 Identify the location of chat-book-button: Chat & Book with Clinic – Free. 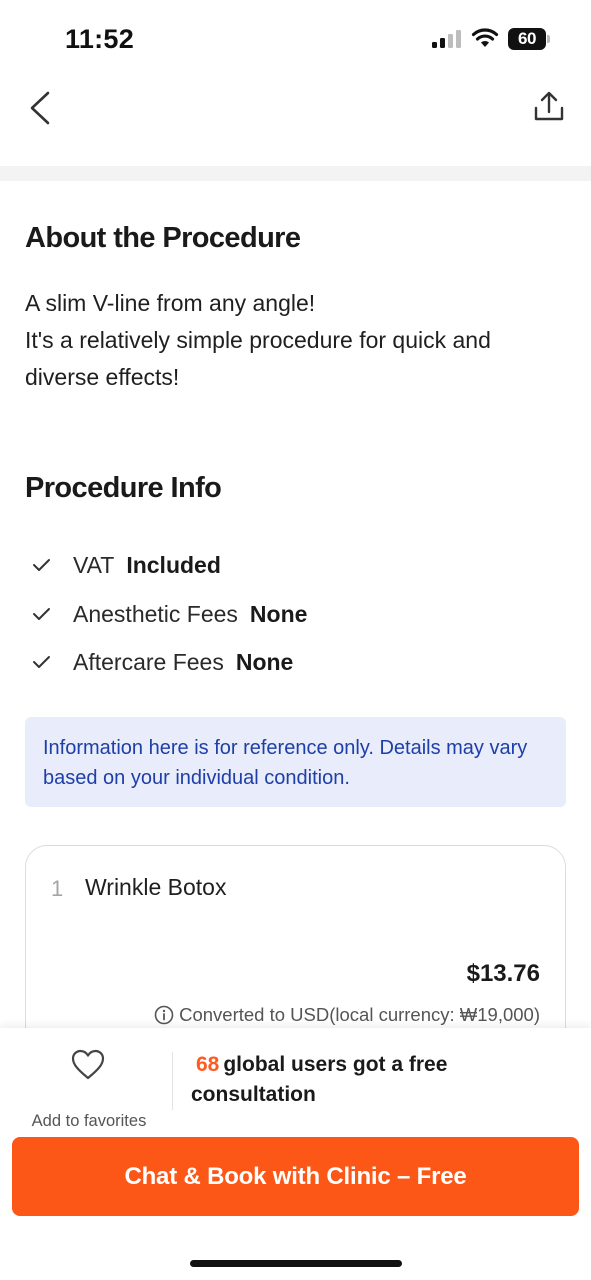
(295, 1176).